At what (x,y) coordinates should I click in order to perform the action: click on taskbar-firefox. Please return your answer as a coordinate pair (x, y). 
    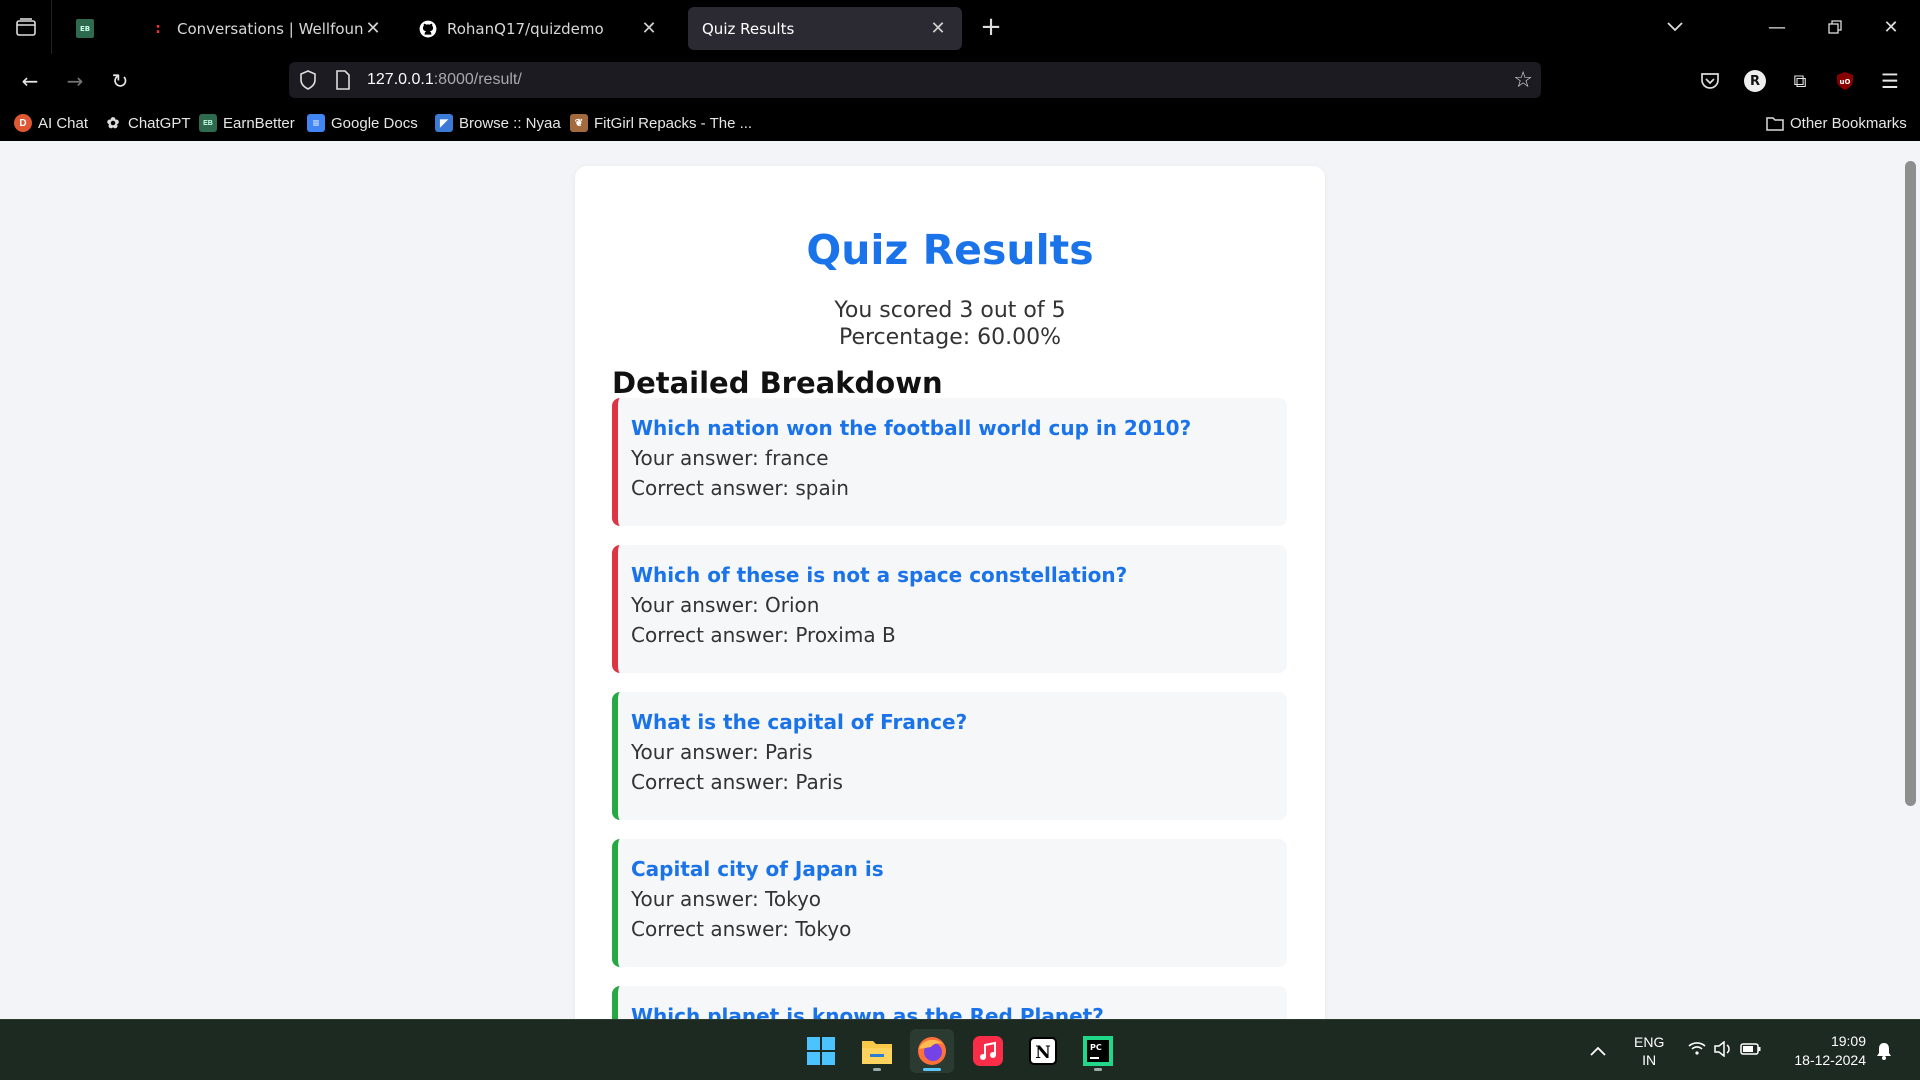
    Looking at the image, I should click on (932, 1051).